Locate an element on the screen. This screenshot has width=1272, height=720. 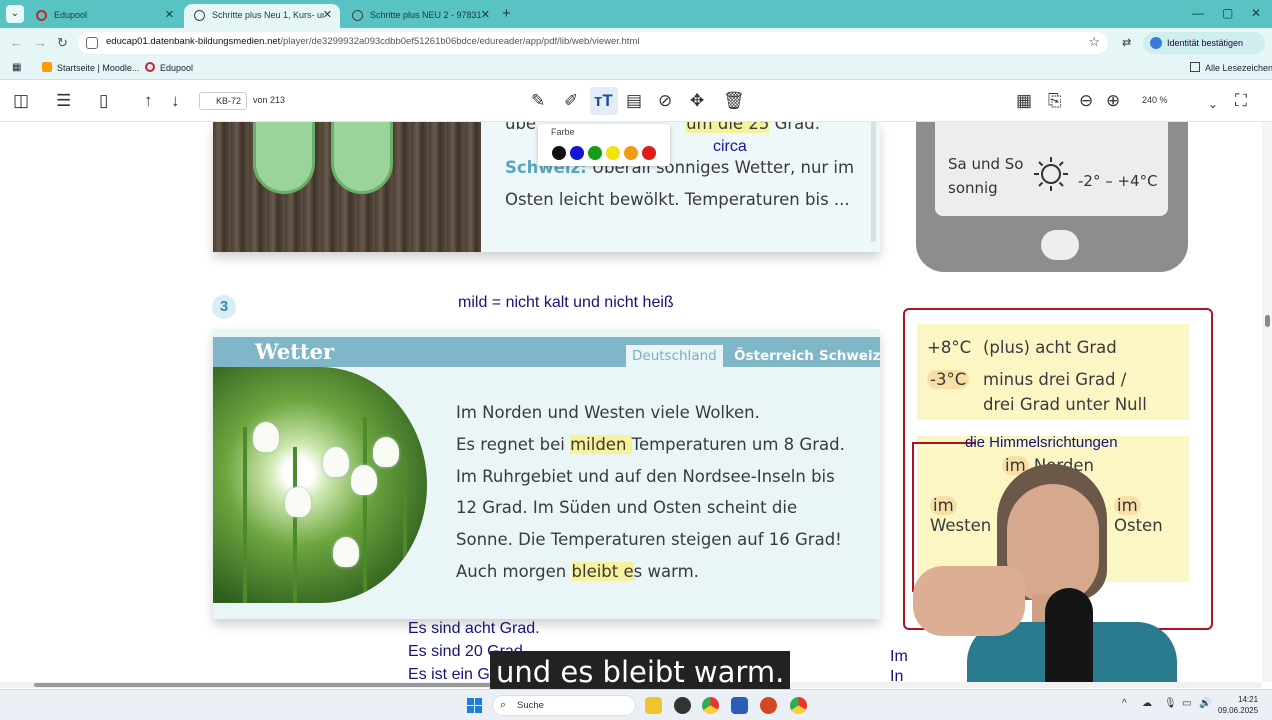
phone-illustration: Sa und So sonnig -2° – +4°C is located at coordinates (1052, 197).